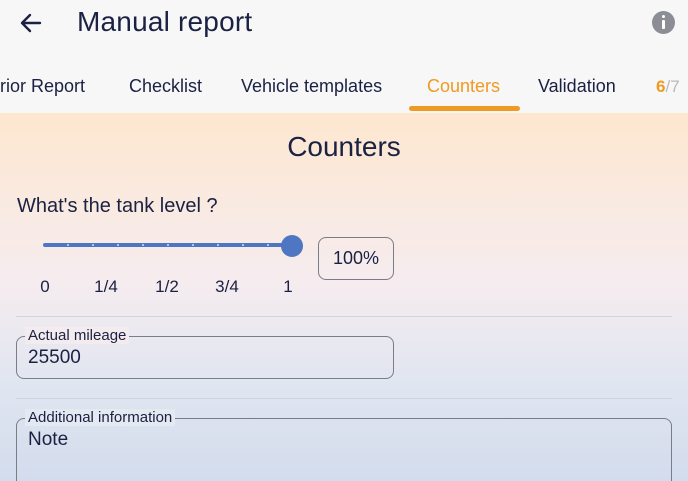 Image resolution: width=688 pixels, height=481 pixels. What do you see at coordinates (100, 417) in the screenshot?
I see `additional-info-label: Additional information` at bounding box center [100, 417].